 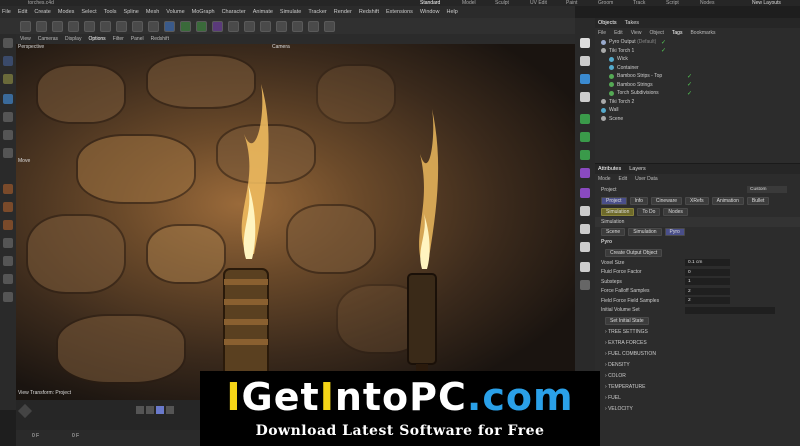 I want to click on tag-icon, so click(x=585, y=193).